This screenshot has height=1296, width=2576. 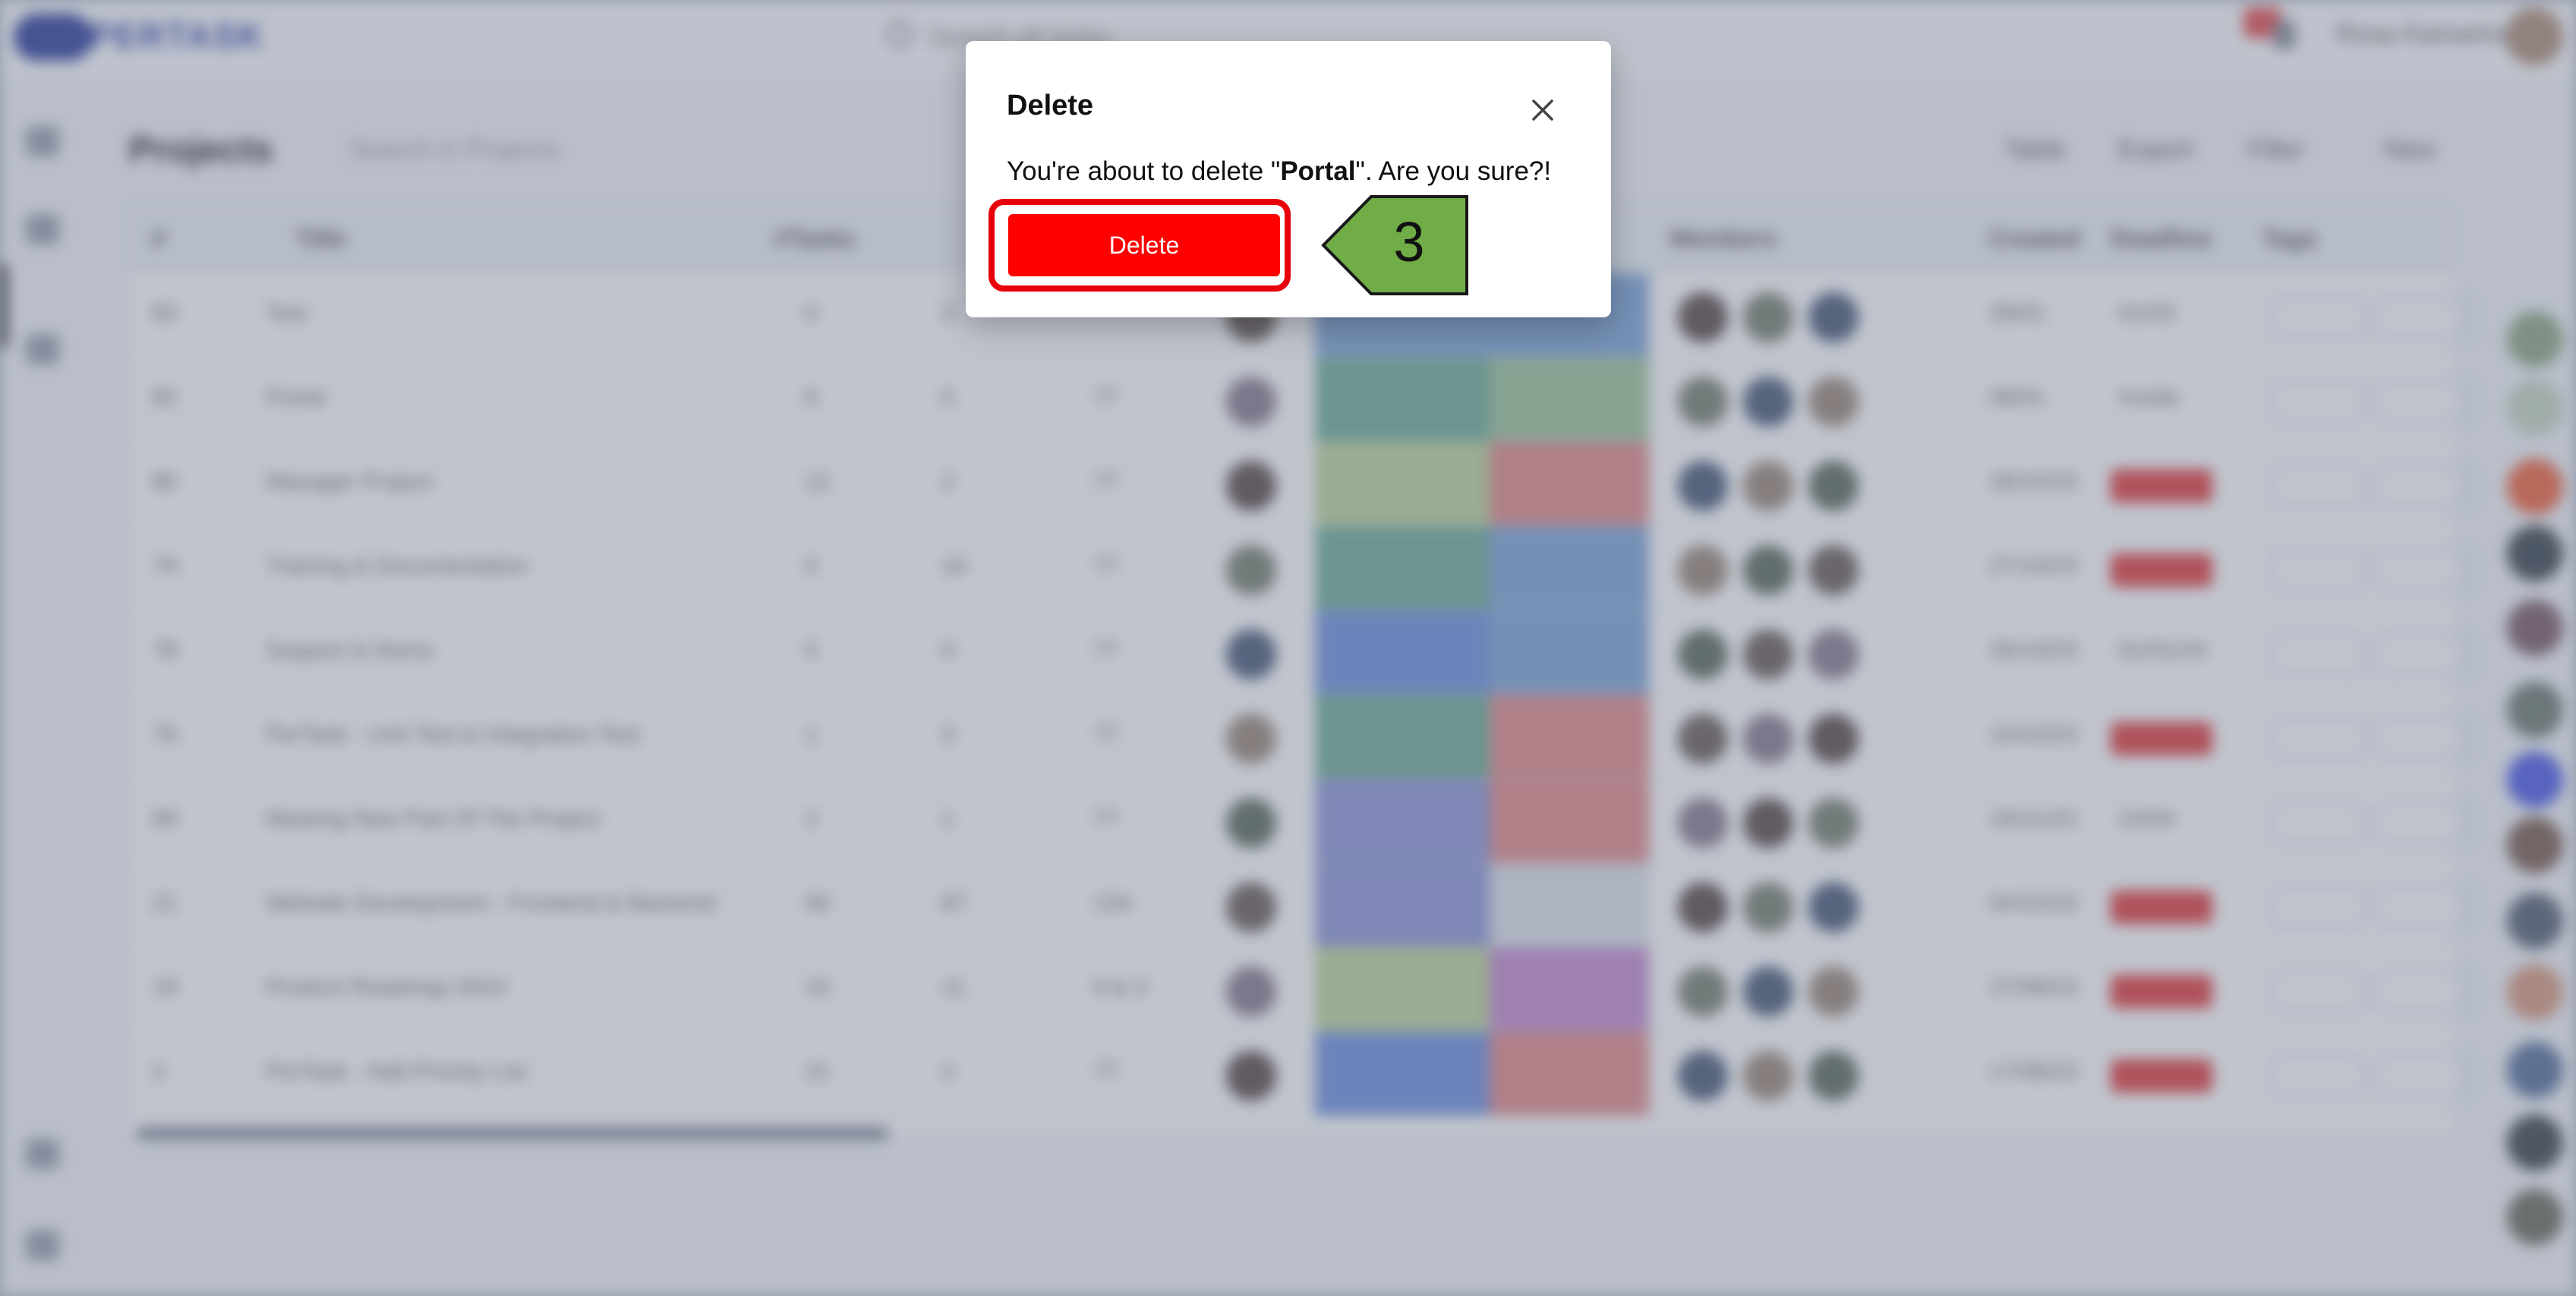 I want to click on dialog-message-prefix: You're about to delete ", so click(x=1144, y=171).